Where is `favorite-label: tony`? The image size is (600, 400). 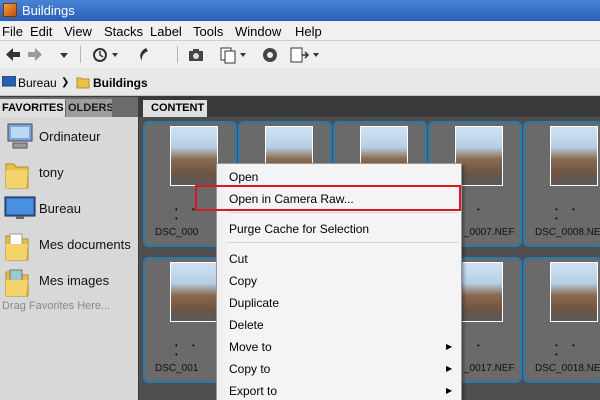
favorite-label: tony is located at coordinates (51, 172).